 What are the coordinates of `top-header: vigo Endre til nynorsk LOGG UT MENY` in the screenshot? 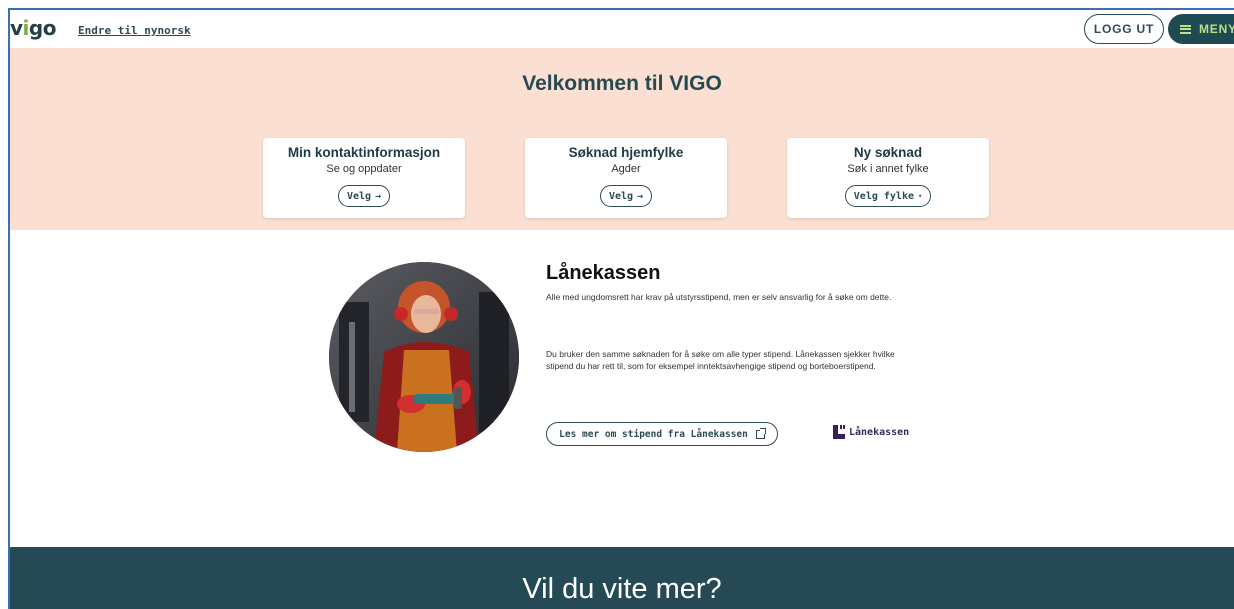 It's located at (622, 29).